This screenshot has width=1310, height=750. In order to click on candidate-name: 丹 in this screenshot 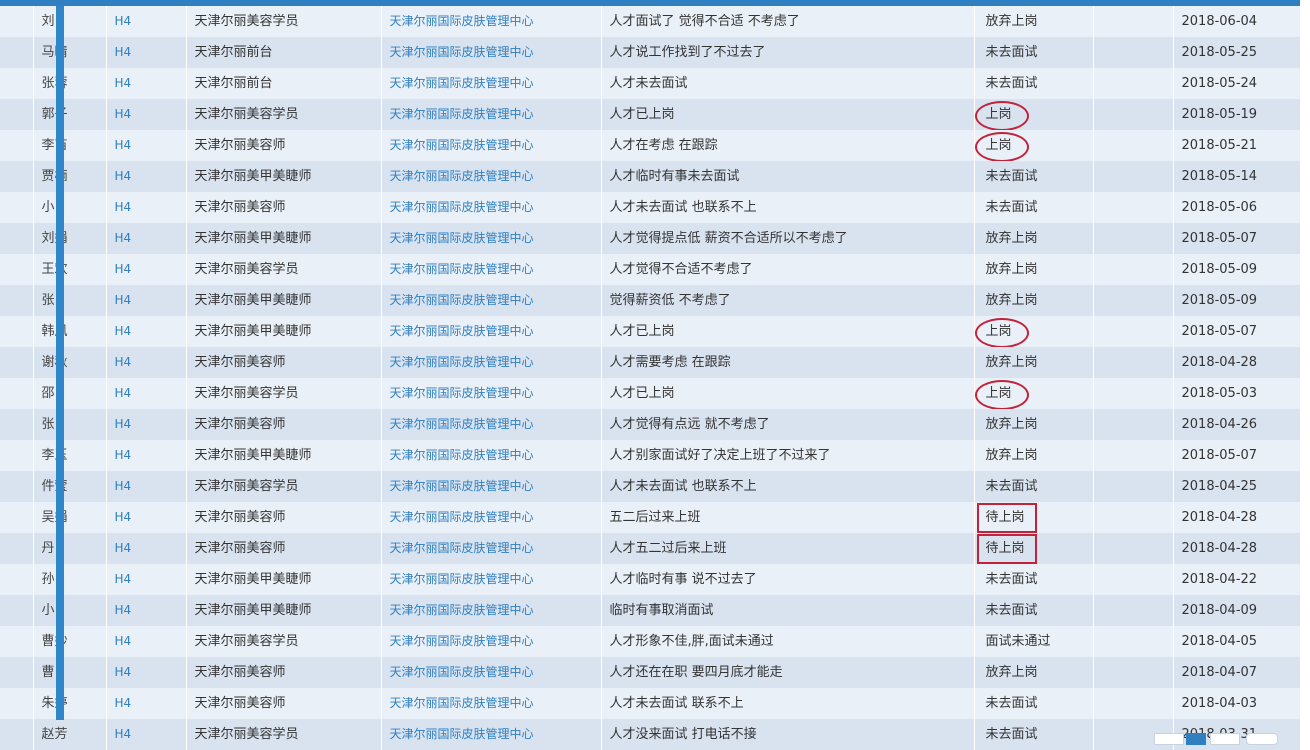, I will do `click(70, 548)`.